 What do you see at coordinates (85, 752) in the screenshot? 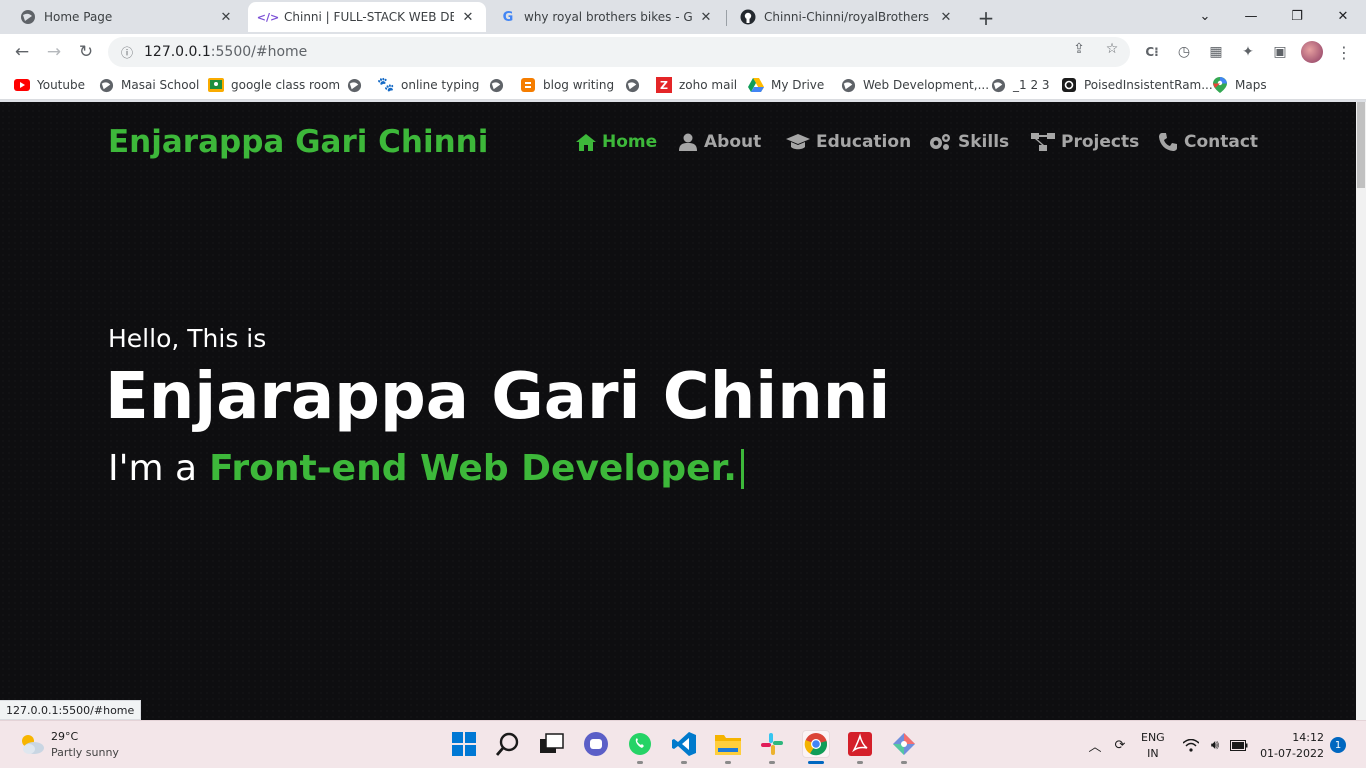
I see `weather-description: Partly sunny` at bounding box center [85, 752].